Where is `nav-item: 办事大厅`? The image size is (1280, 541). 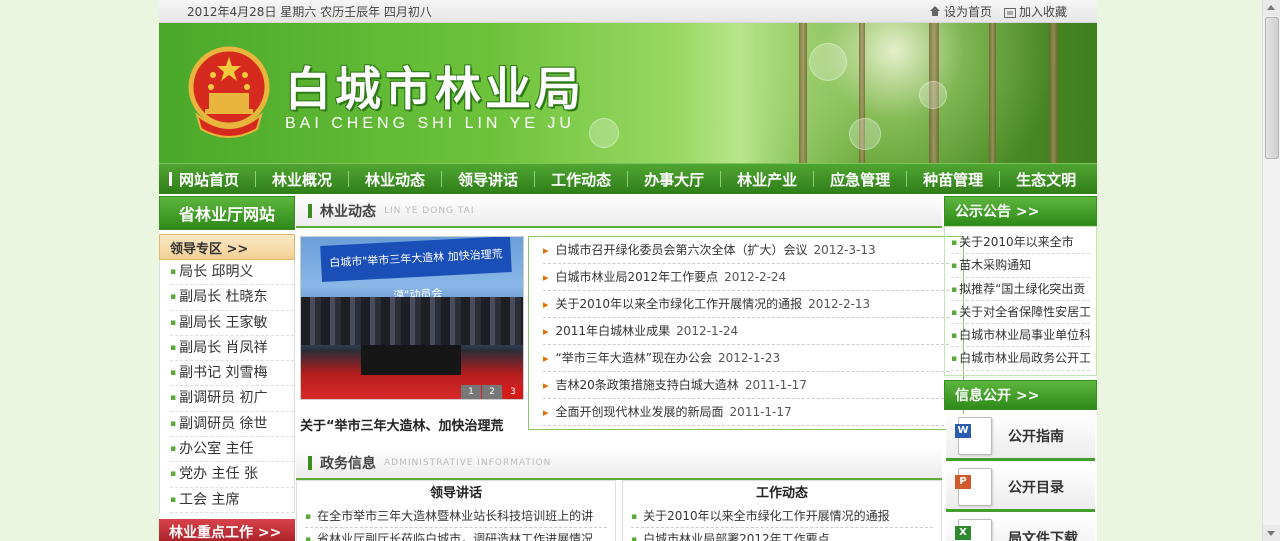 nav-item: 办事大厅 is located at coordinates (674, 179).